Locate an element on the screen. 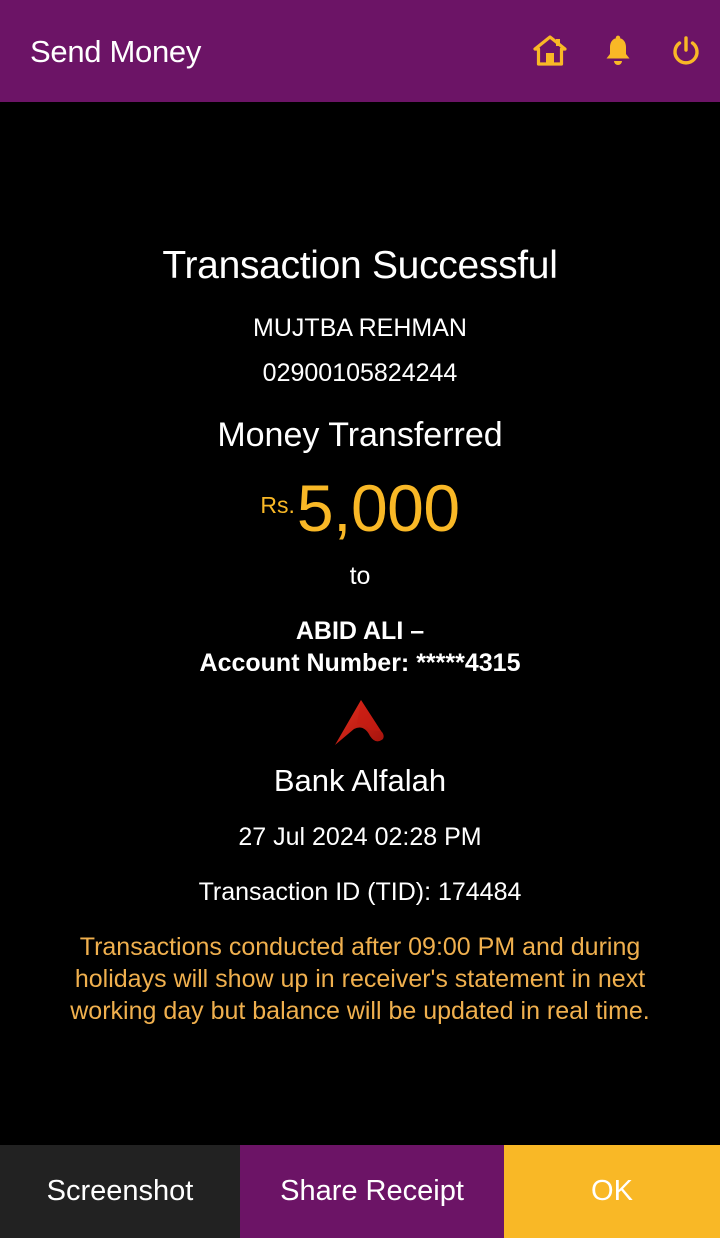 The width and height of the screenshot is (720, 1238). recipient-name: ABID ALI – is located at coordinates (360, 631).